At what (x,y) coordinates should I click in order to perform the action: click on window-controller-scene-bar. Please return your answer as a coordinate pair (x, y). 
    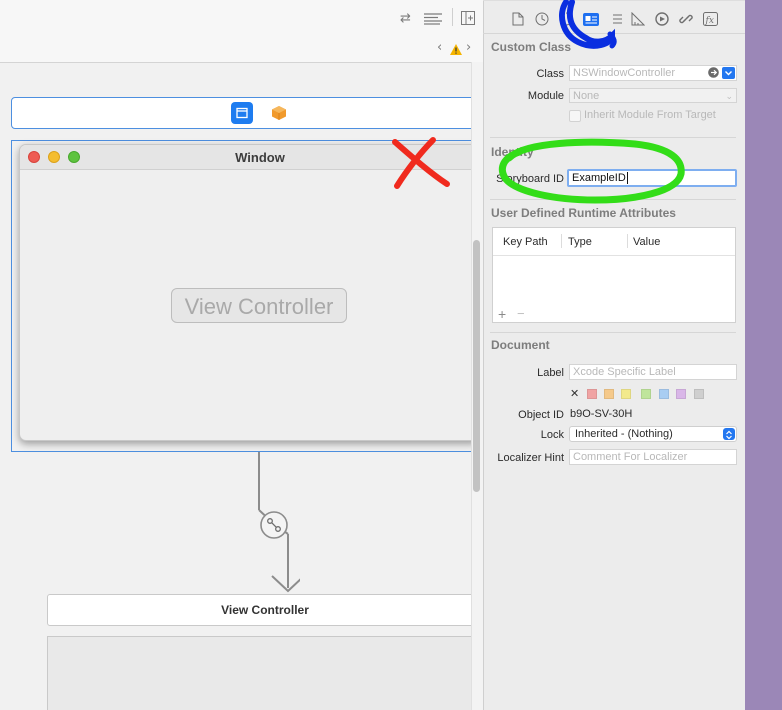
    Looking at the image, I should click on (247, 113).